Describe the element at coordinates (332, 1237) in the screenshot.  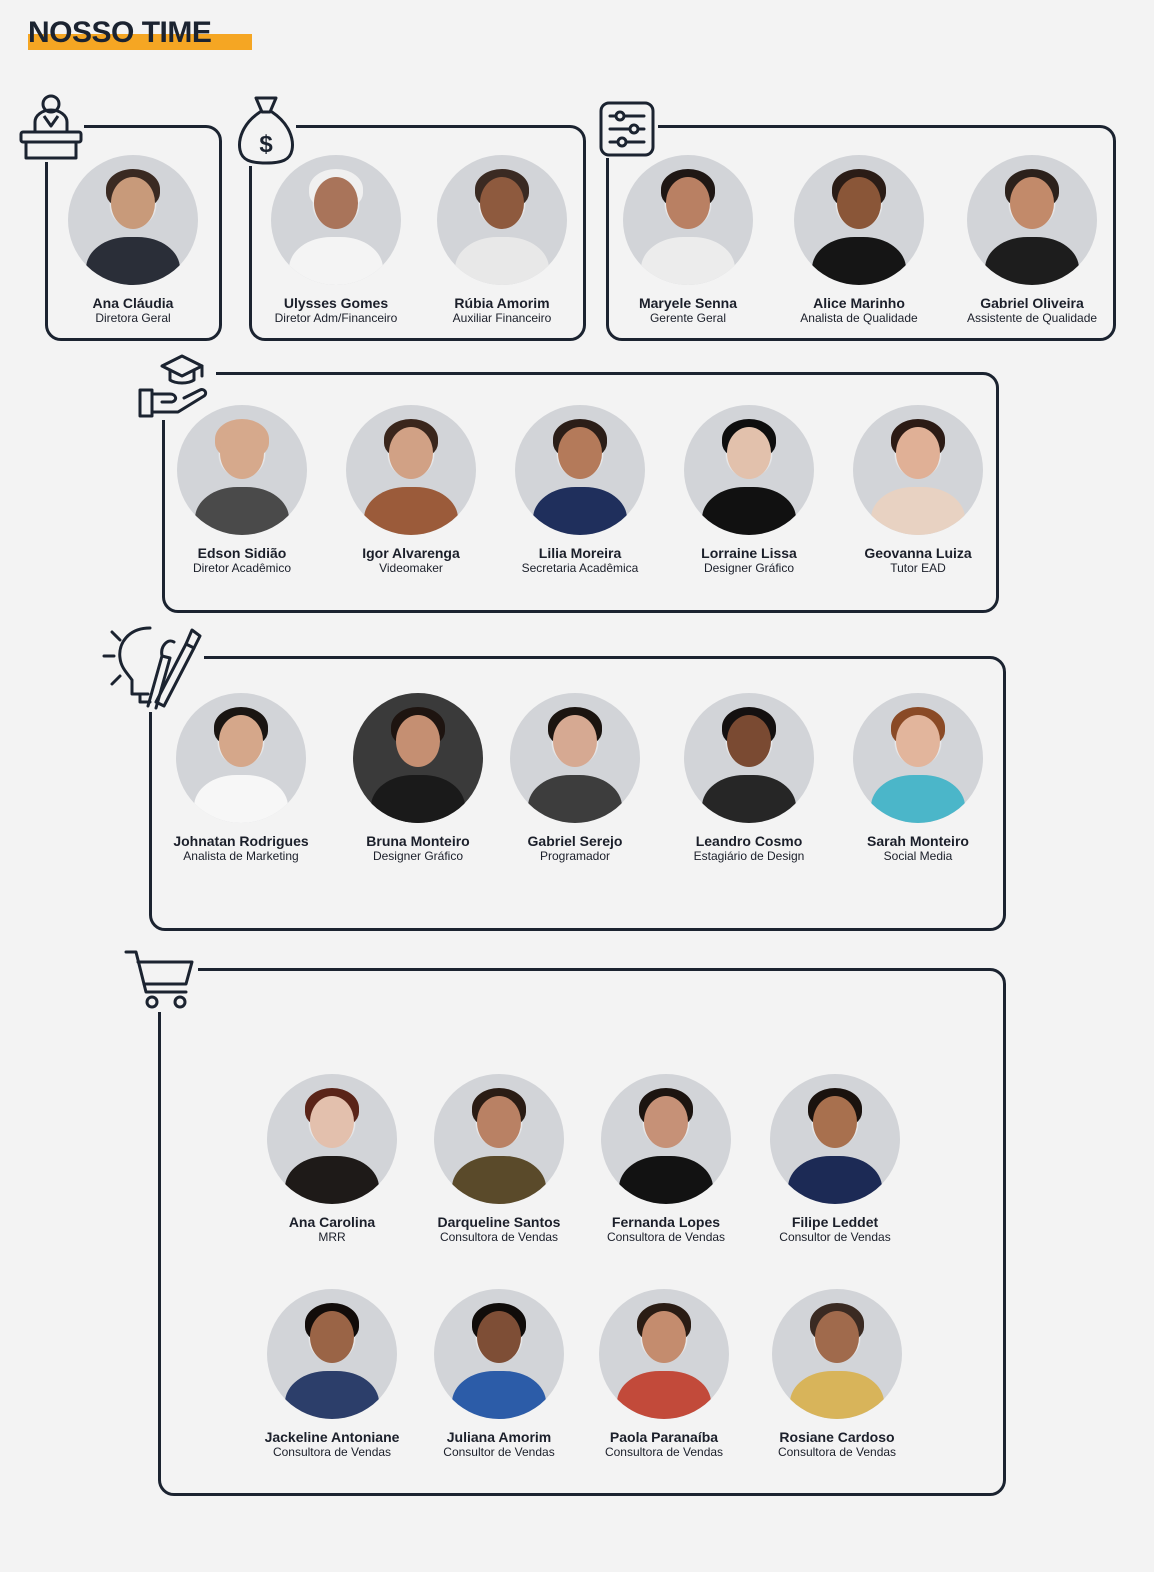
I see `member-role: MRR` at that location.